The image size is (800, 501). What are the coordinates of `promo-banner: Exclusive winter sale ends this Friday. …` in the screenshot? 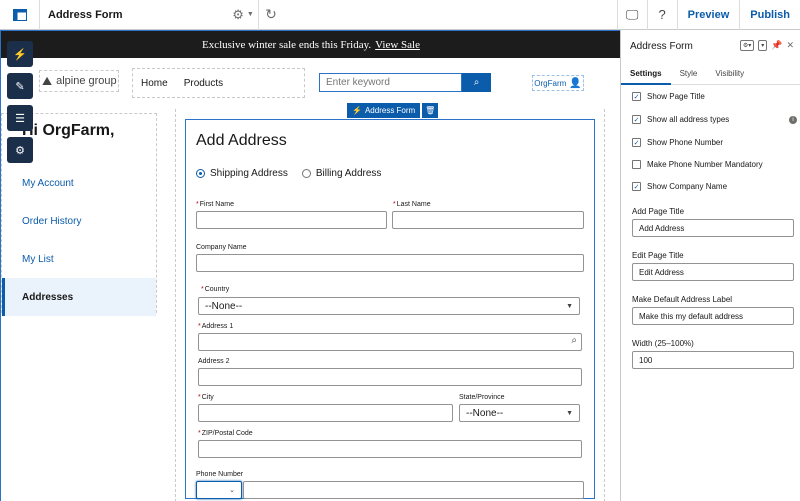 It's located at (310, 44).